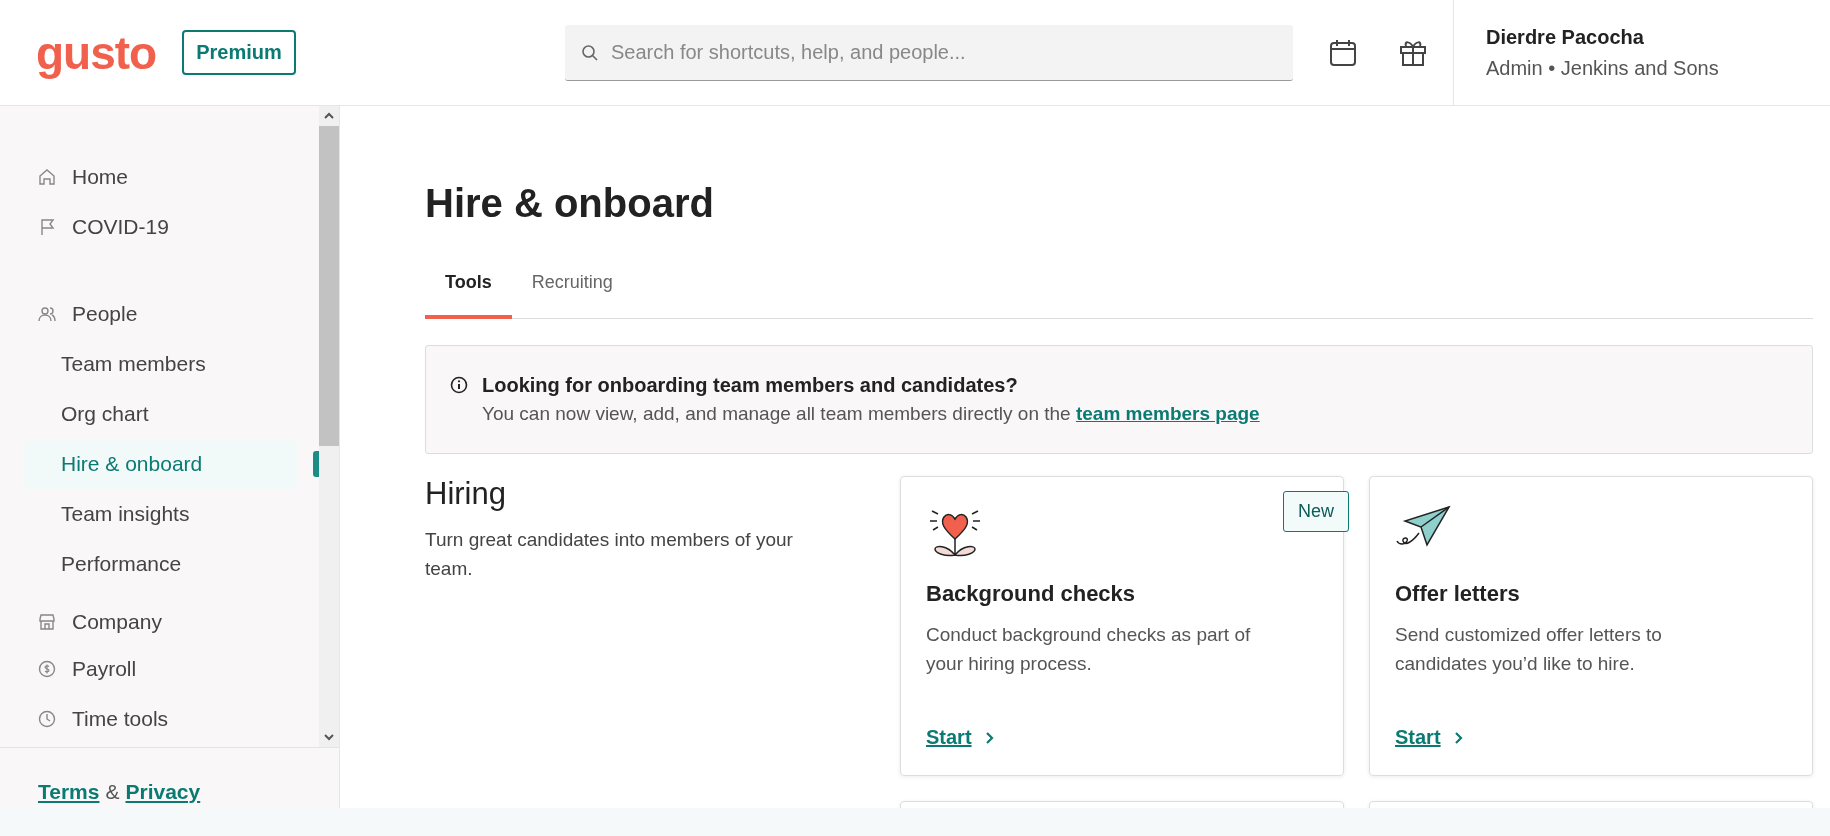  What do you see at coordinates (69, 792) in the screenshot?
I see `terms-link: Terms` at bounding box center [69, 792].